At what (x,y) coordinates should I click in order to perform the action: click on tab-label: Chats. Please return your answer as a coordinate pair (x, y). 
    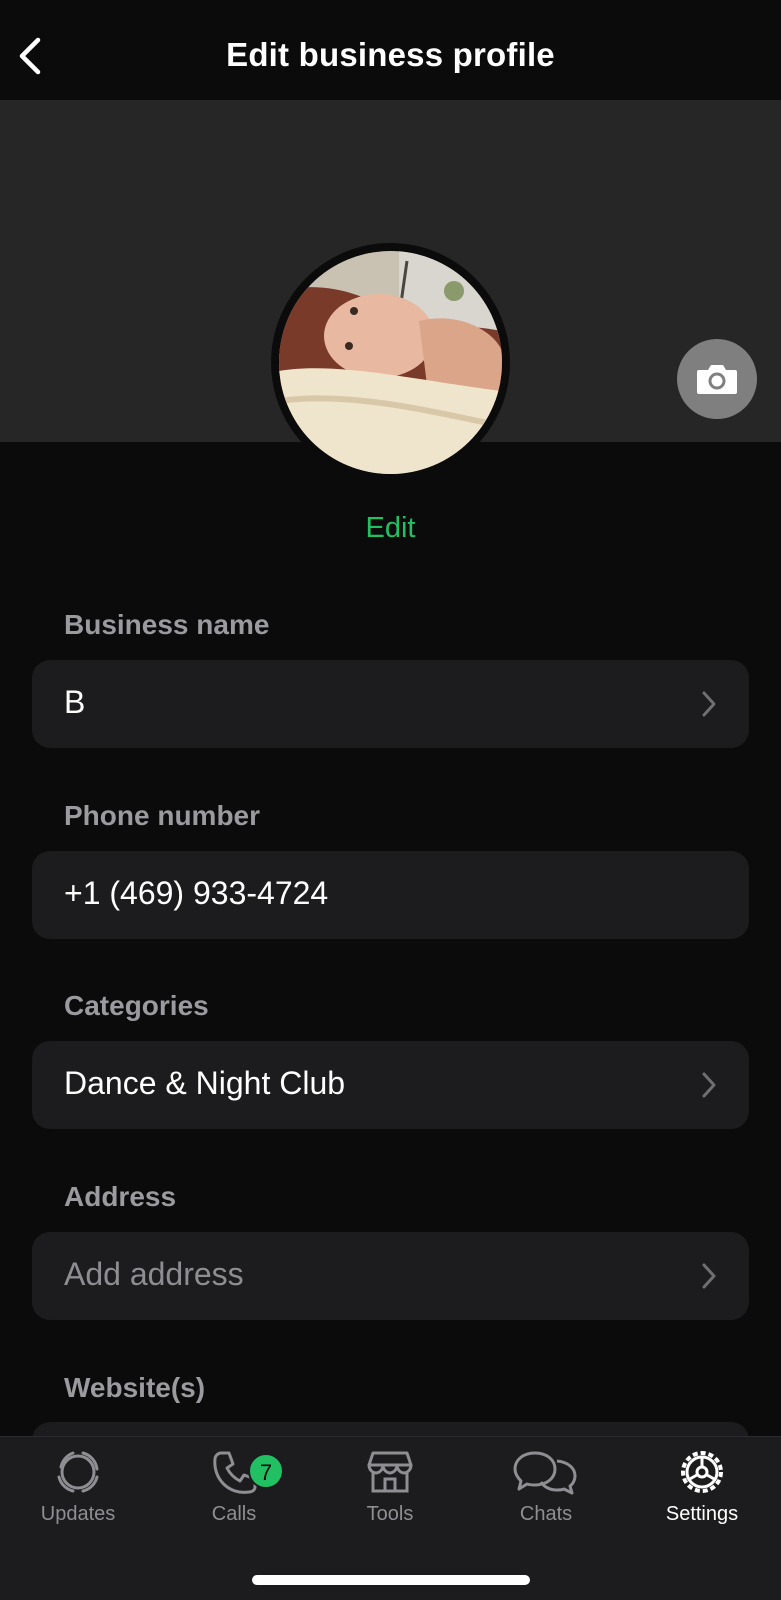
    Looking at the image, I should click on (546, 1514).